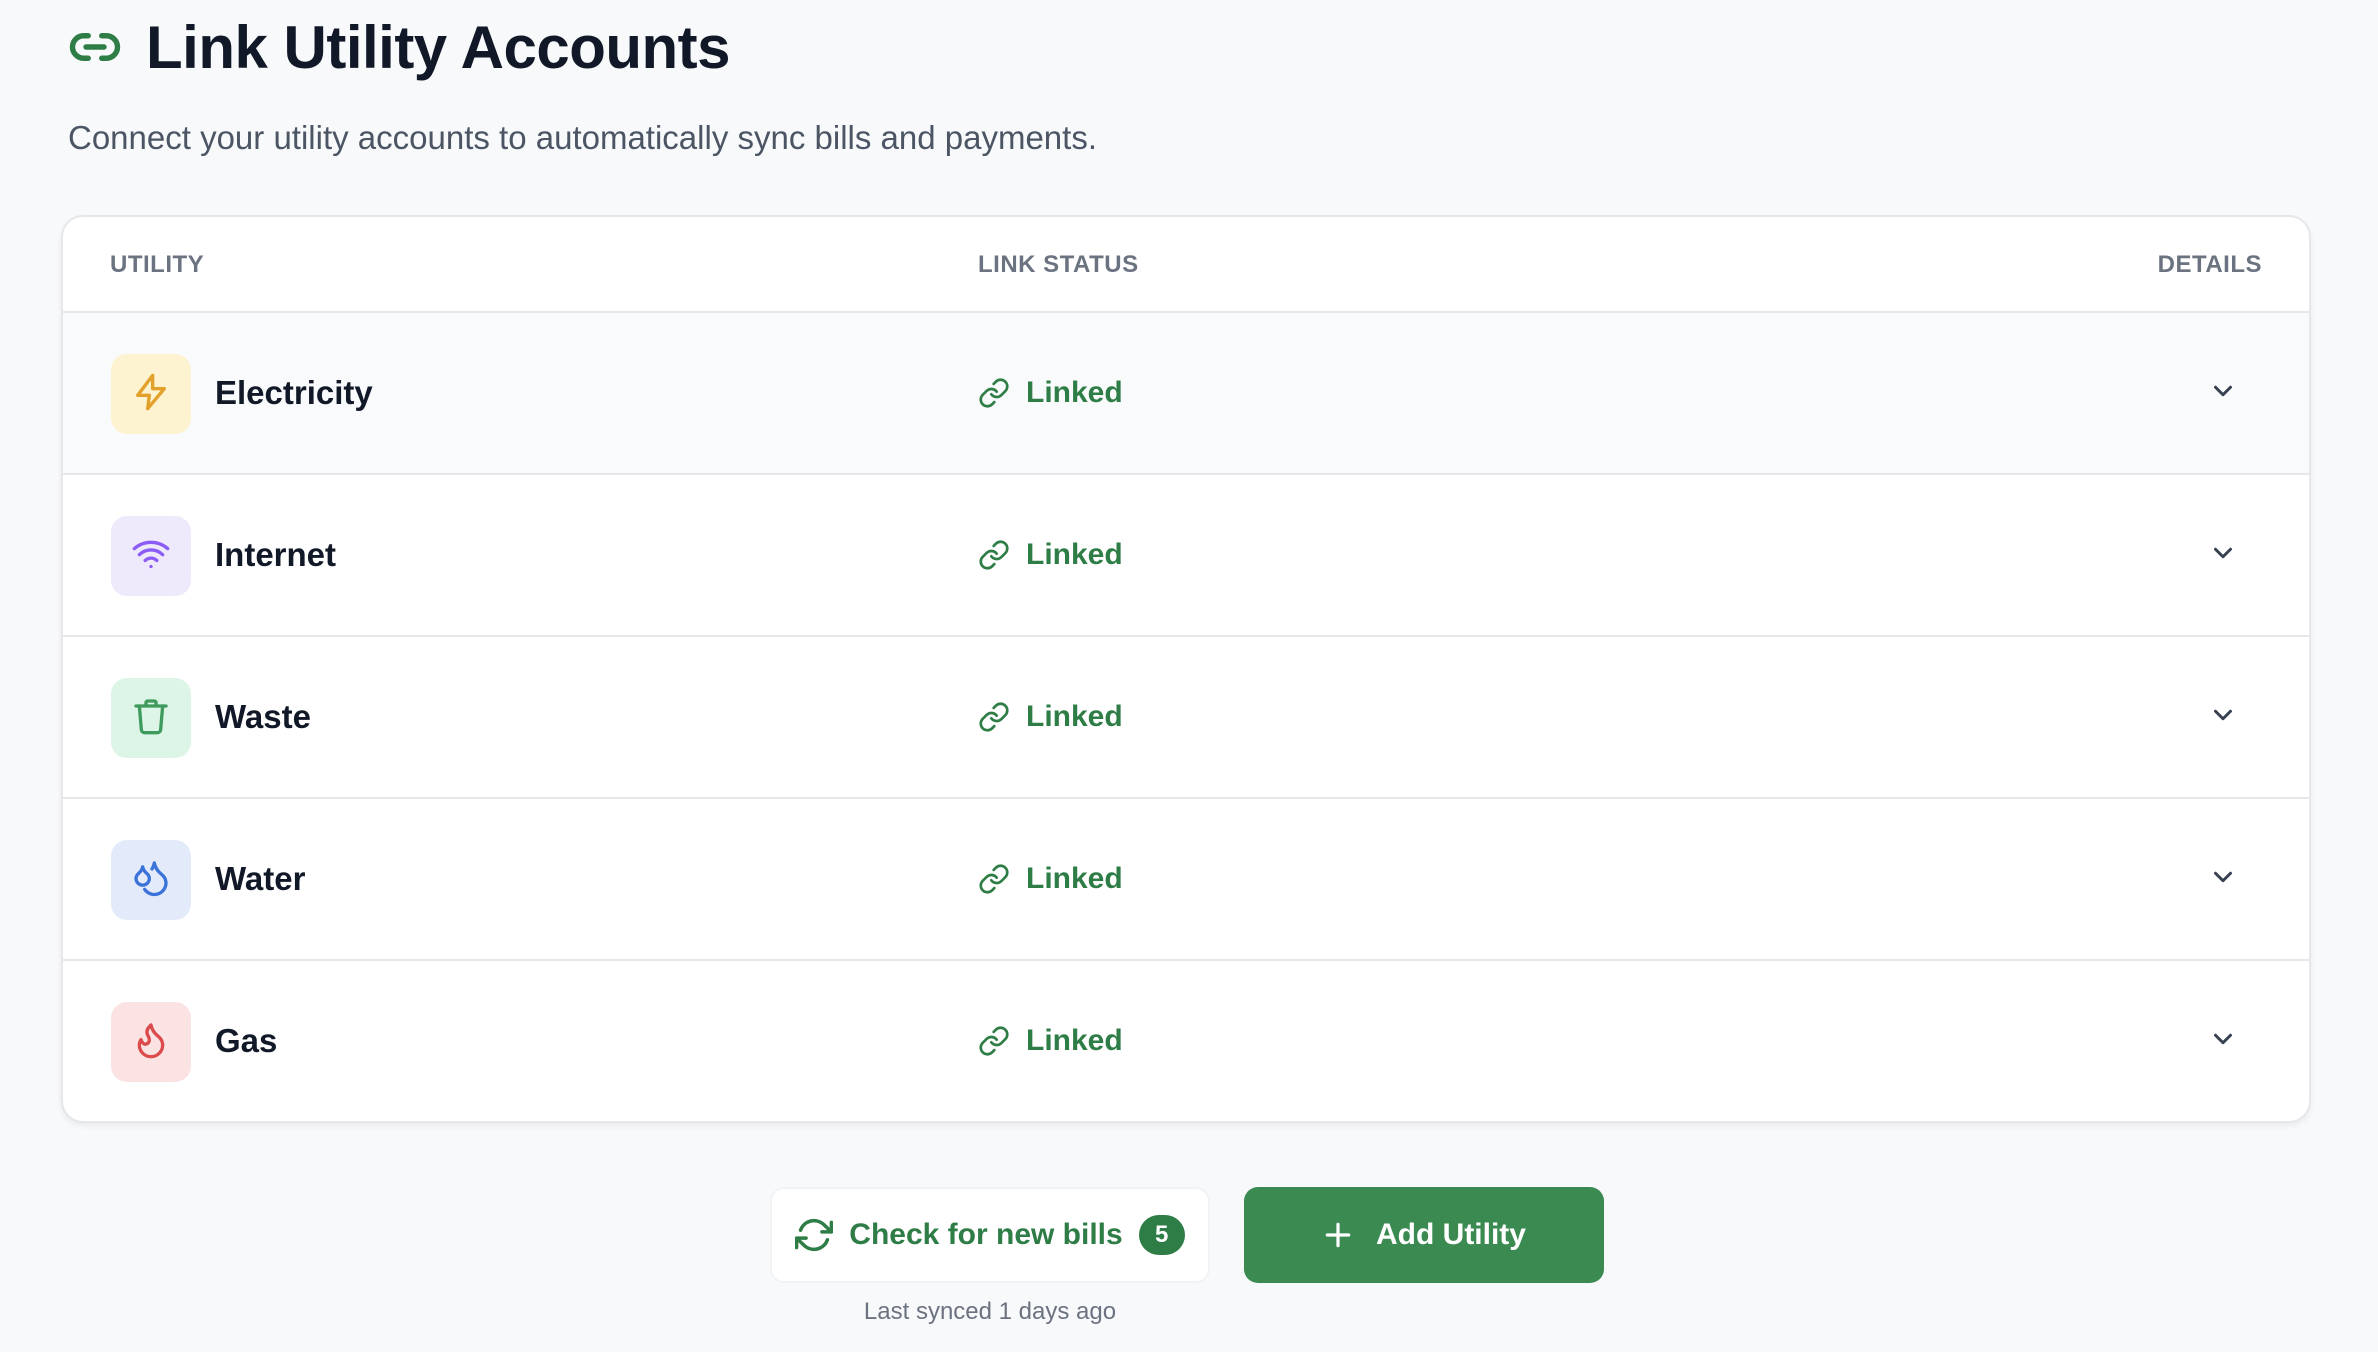 The height and width of the screenshot is (1352, 2378). What do you see at coordinates (1186, 1041) in the screenshot?
I see `table-row-gas: Gas Linked` at bounding box center [1186, 1041].